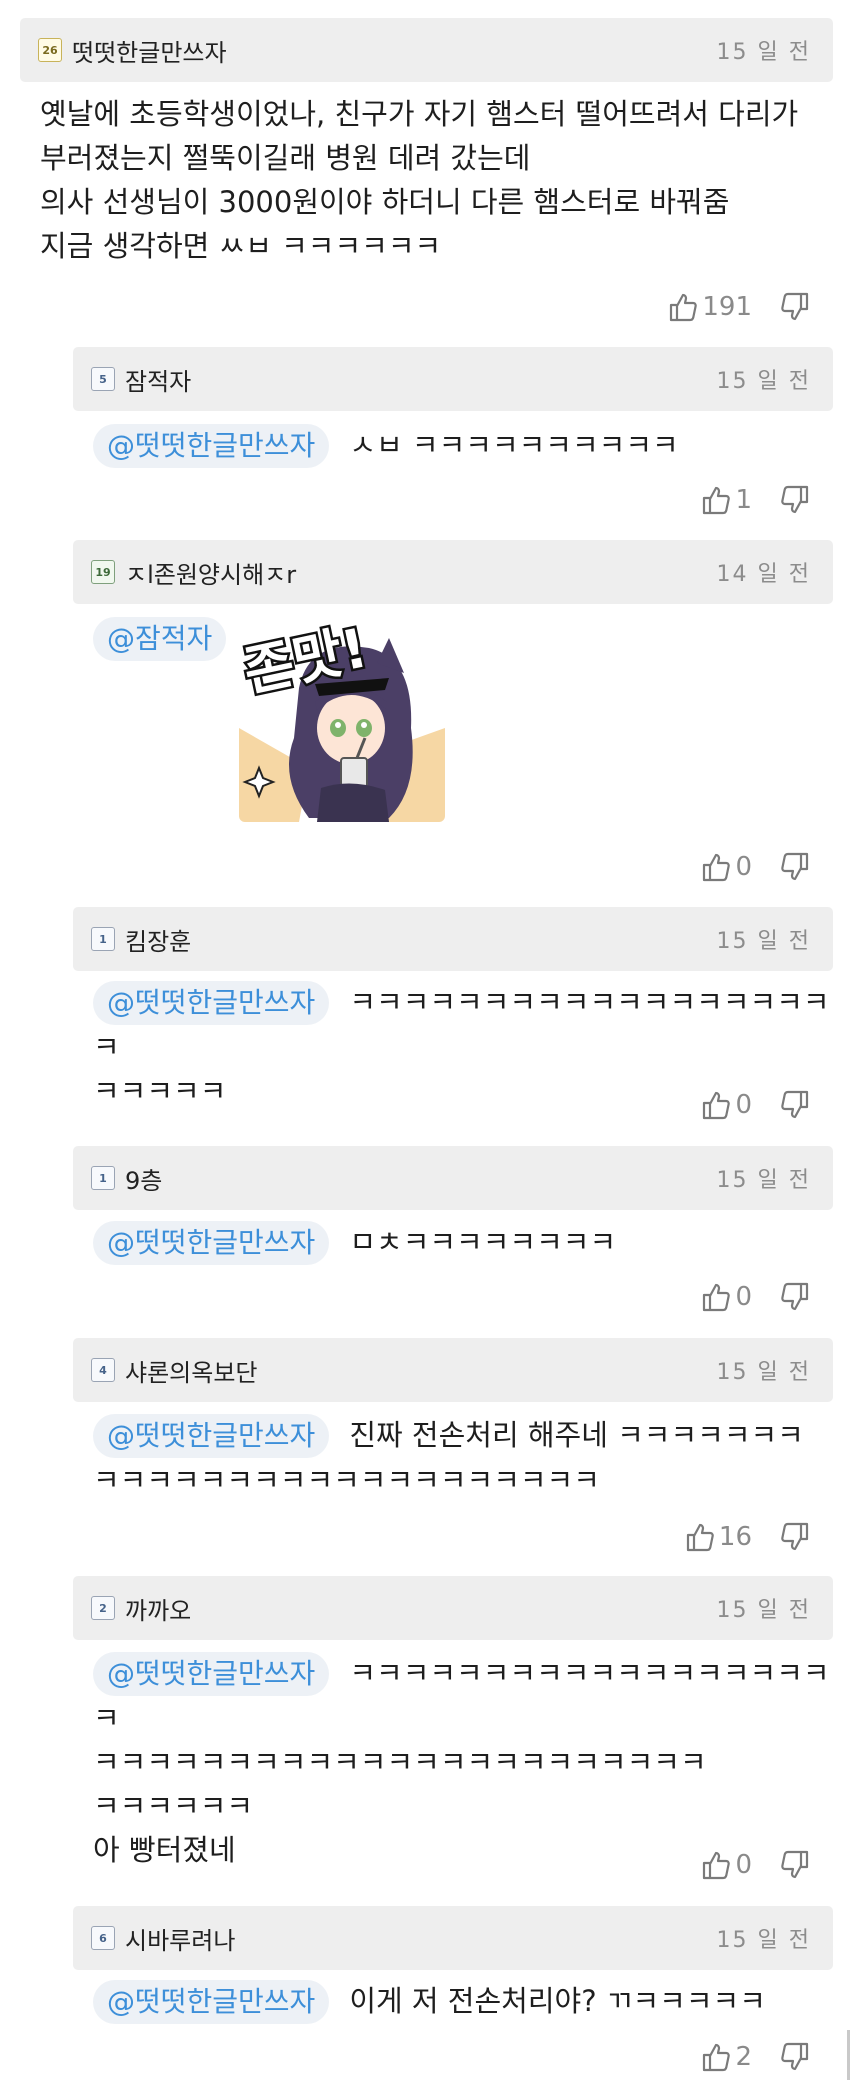 The image size is (850, 2083). Describe the element at coordinates (453, 1178) in the screenshot. I see `comment-header: 1 9층 15 일 전` at that location.